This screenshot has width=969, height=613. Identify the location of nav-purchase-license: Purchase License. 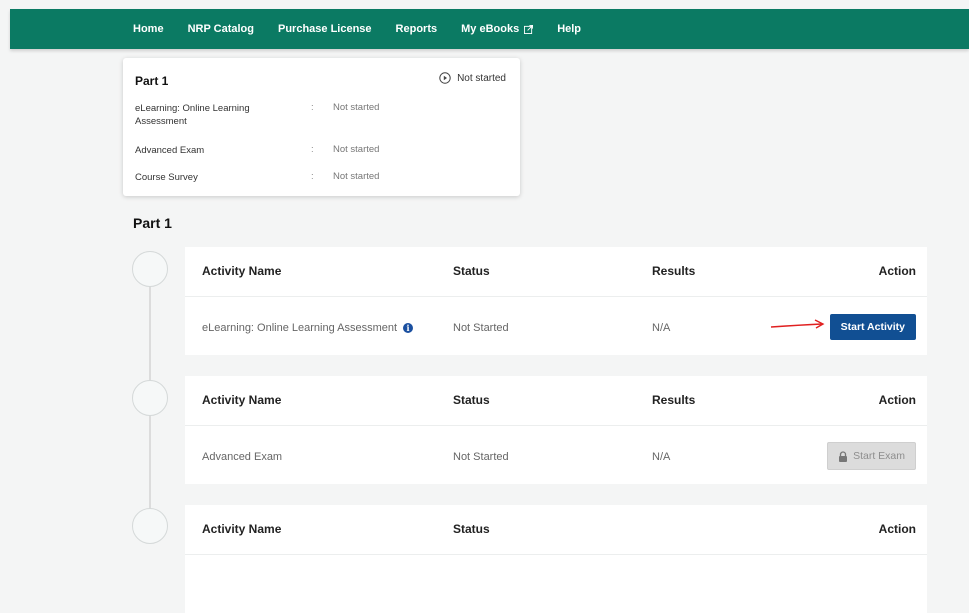
(325, 29).